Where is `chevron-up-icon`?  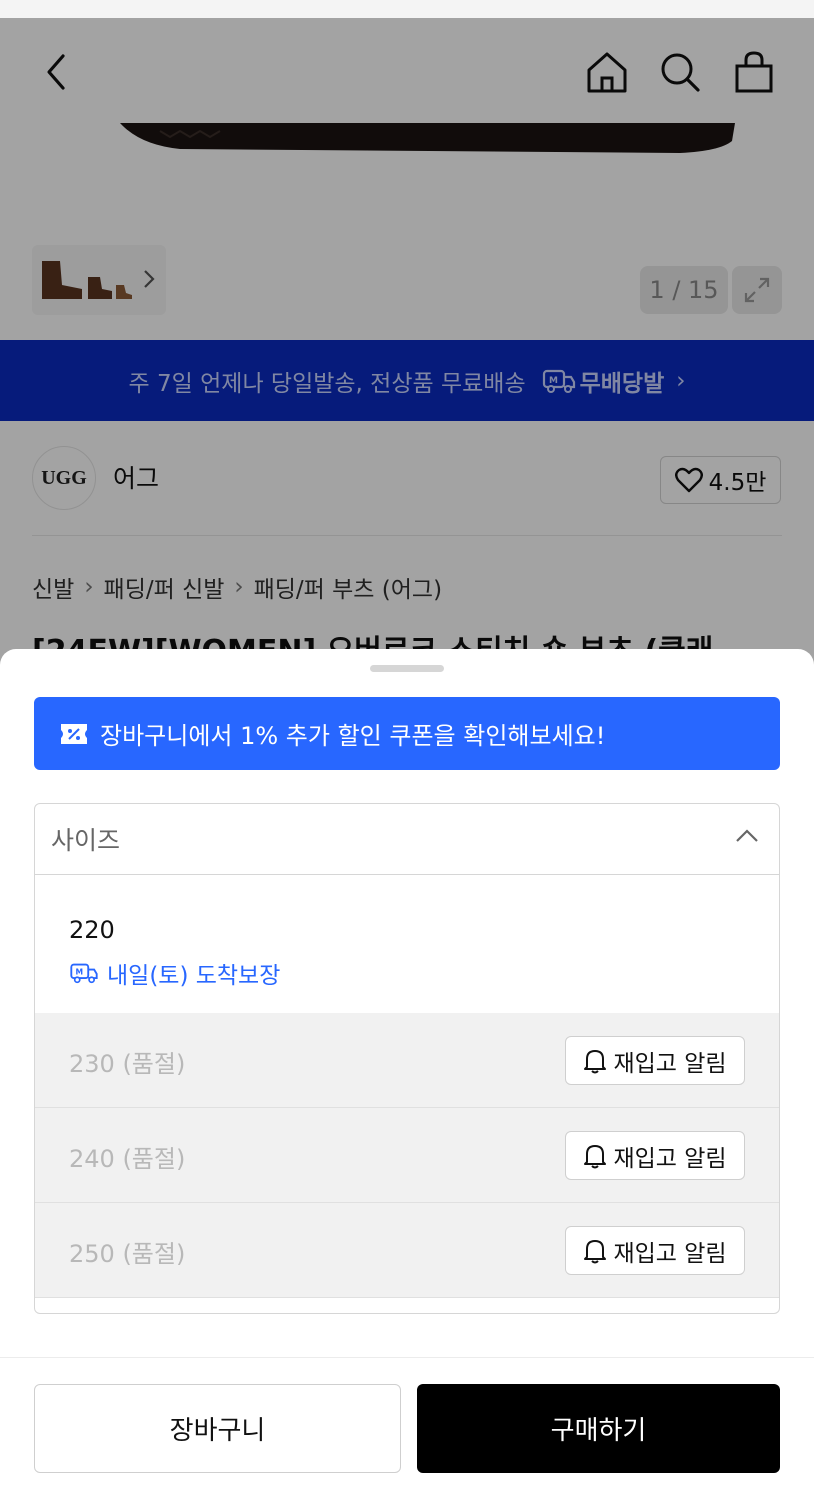
chevron-up-icon is located at coordinates (747, 835).